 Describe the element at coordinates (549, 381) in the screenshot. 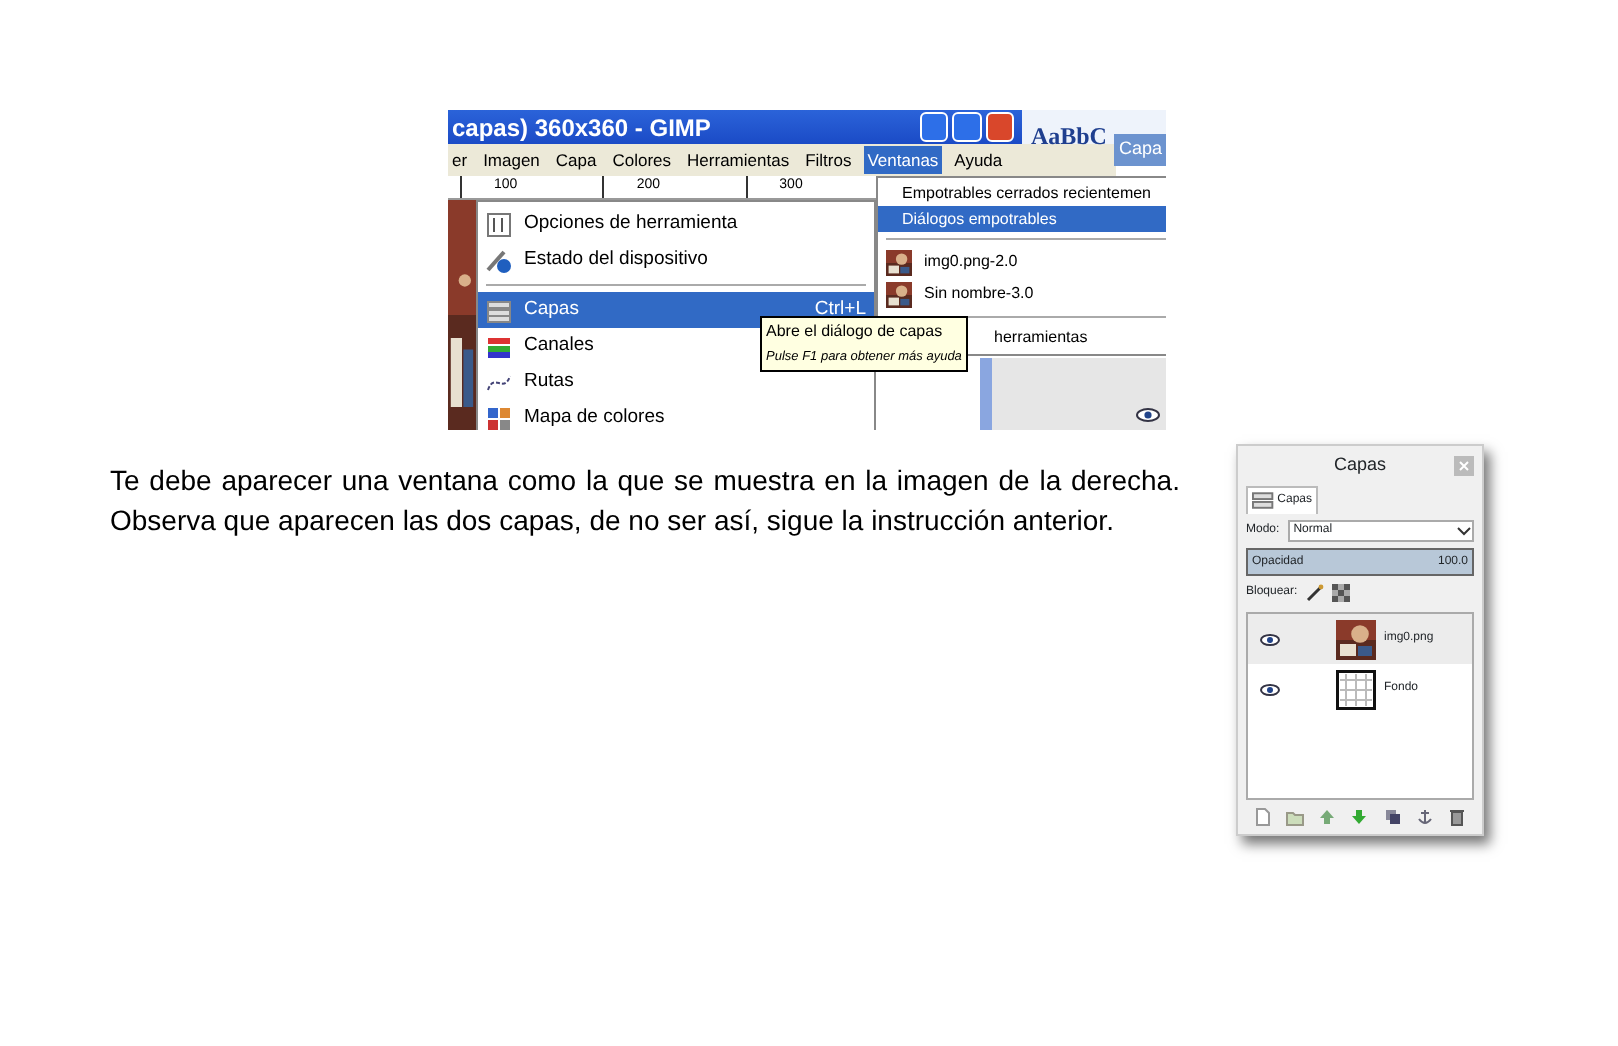

I see `menu-item-label: Rutas` at that location.